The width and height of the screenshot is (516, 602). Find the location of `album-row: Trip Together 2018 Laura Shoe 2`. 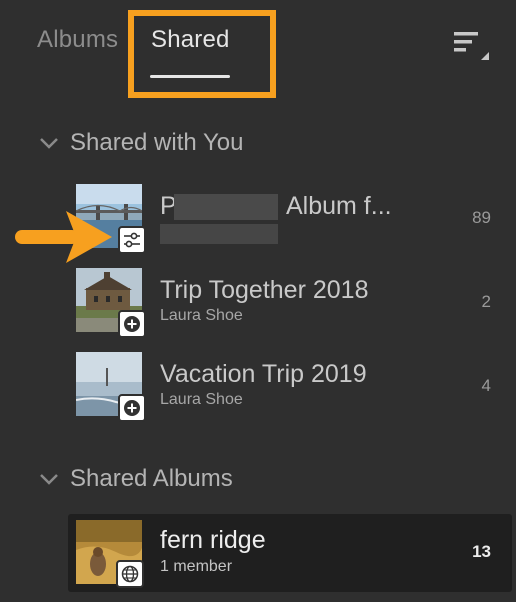

album-row: Trip Together 2018 Laura Shoe 2 is located at coordinates (258, 304).